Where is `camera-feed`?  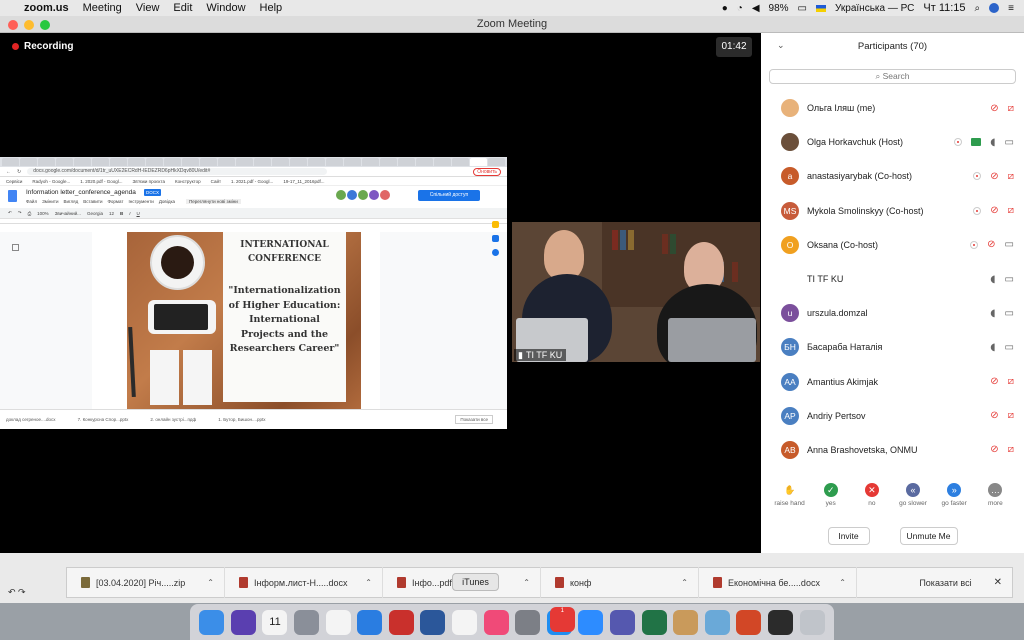 camera-feed is located at coordinates (636, 292).